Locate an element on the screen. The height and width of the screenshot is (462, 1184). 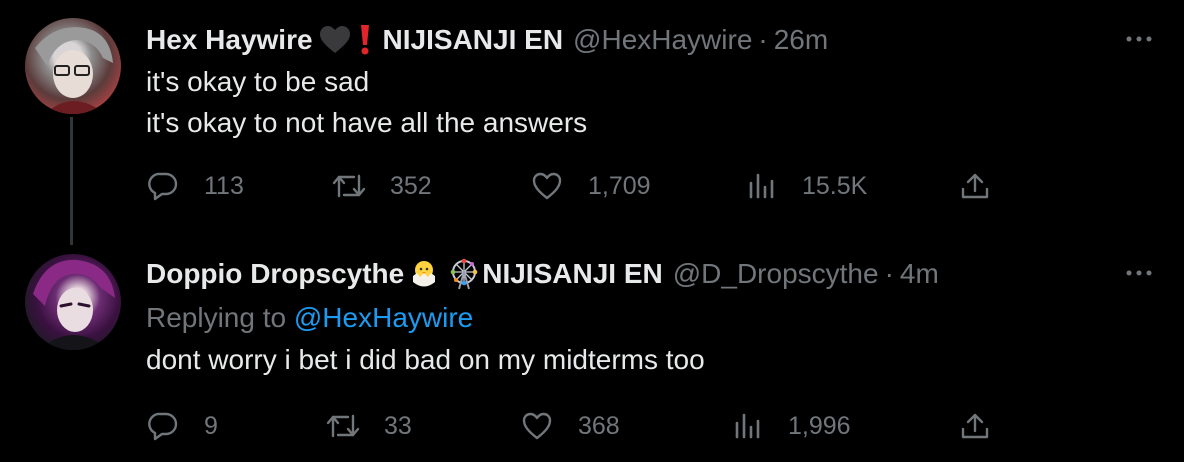
action-bar: 113 352 1,709 15.5K is located at coordinates (576, 186).